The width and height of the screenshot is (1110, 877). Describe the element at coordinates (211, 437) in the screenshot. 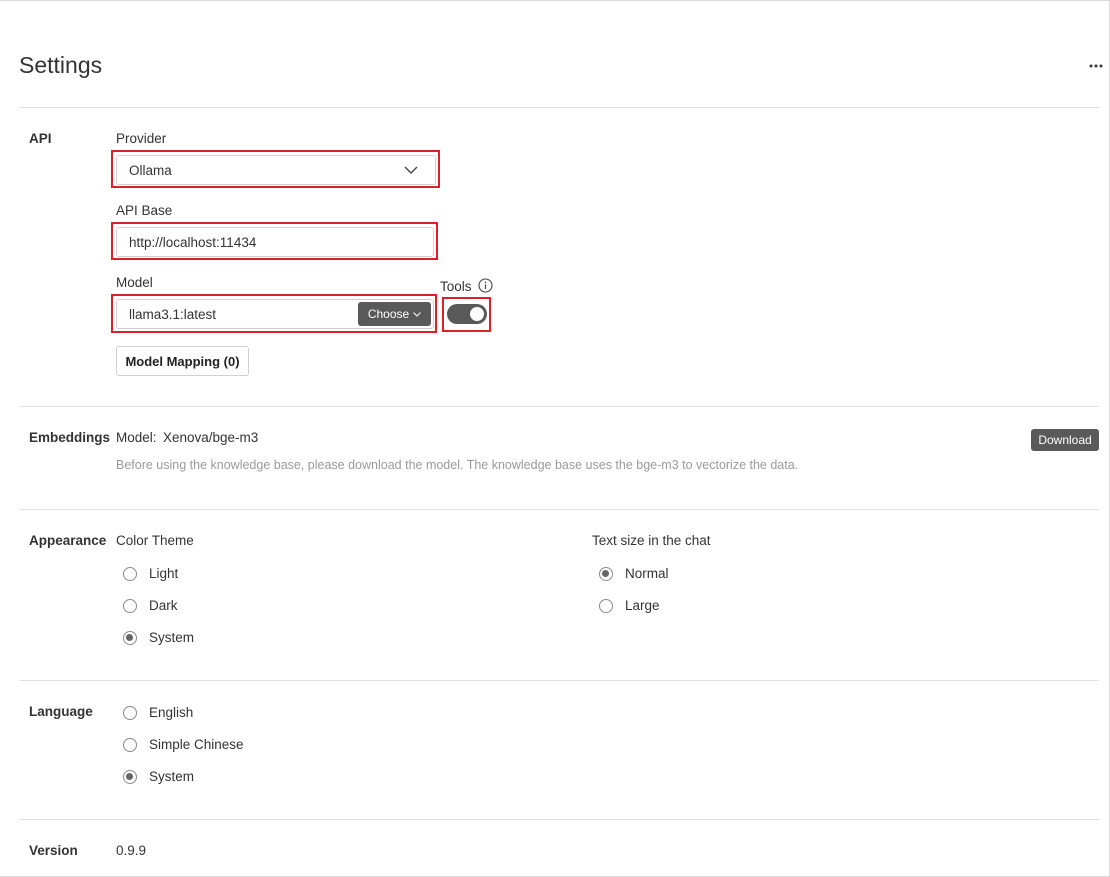

I see `embeddings-model-name: Xenova/bge-m3` at that location.